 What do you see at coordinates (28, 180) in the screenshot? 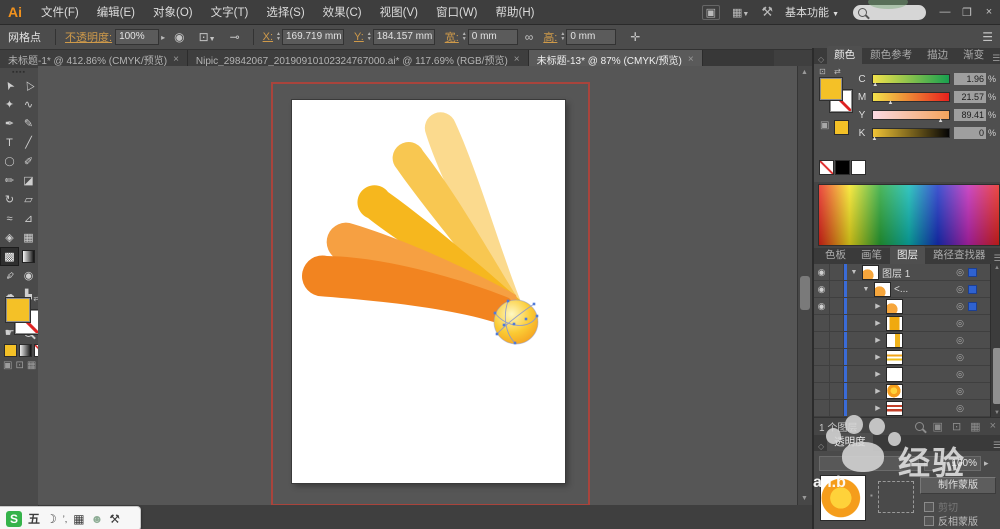
I see `eraser-tool: ◪` at bounding box center [28, 180].